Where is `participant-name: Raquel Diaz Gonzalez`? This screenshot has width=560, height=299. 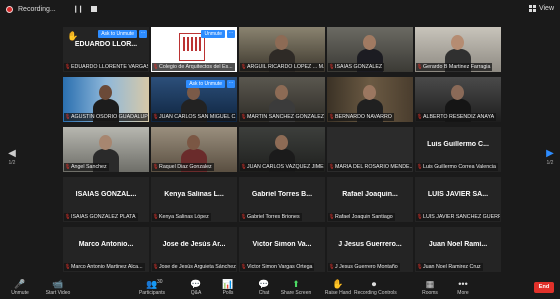
participant-name: Raquel Diaz Gonzalez is located at coordinates (185, 167).